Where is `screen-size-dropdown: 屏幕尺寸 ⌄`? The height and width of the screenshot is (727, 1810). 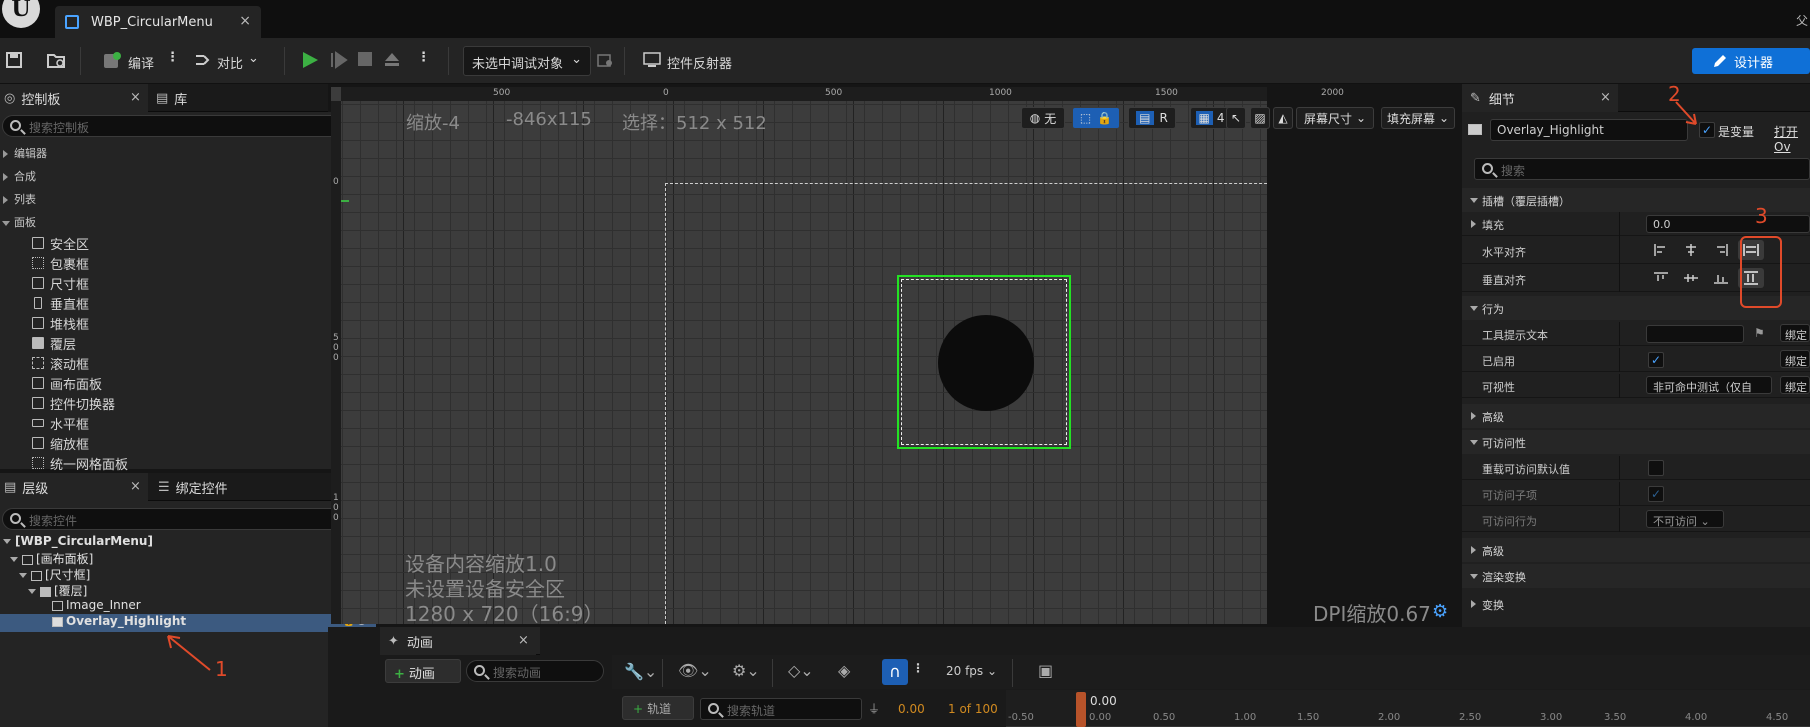 screen-size-dropdown: 屏幕尺寸 ⌄ is located at coordinates (1335, 118).